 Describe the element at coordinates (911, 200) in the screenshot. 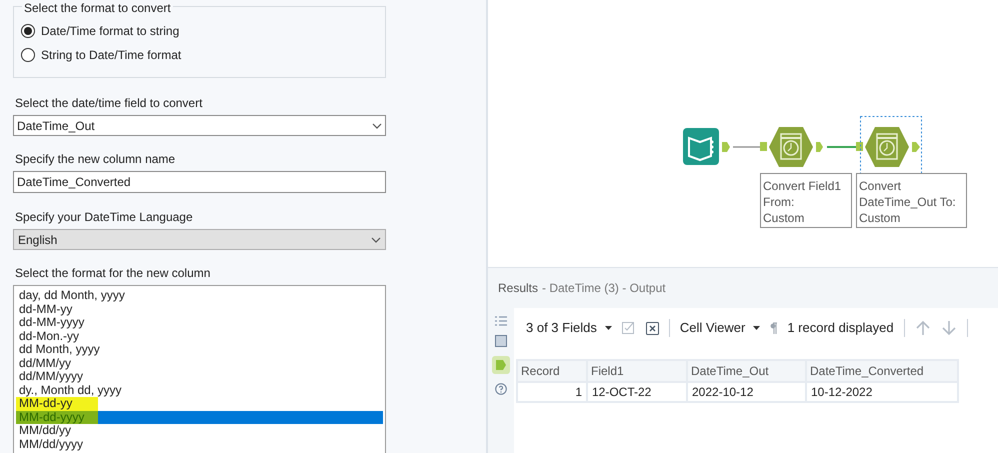

I see `annotation-text: Convert DateTime_Out To: Custom` at that location.